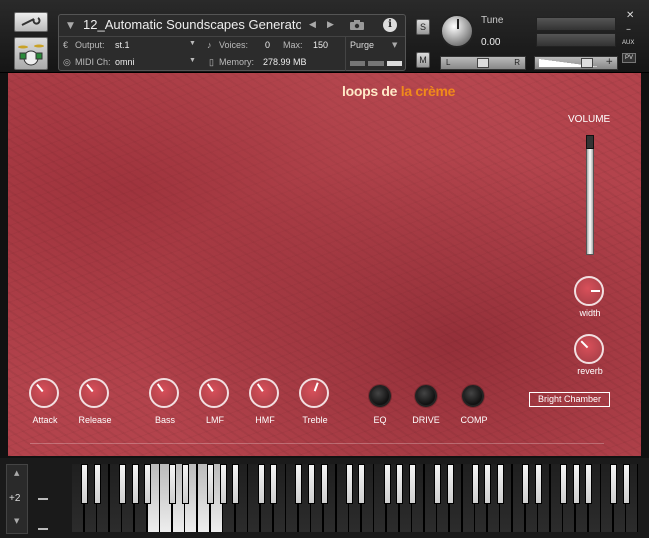 The image size is (649, 538). What do you see at coordinates (457, 31) in the screenshot?
I see `tune-knob` at bounding box center [457, 31].